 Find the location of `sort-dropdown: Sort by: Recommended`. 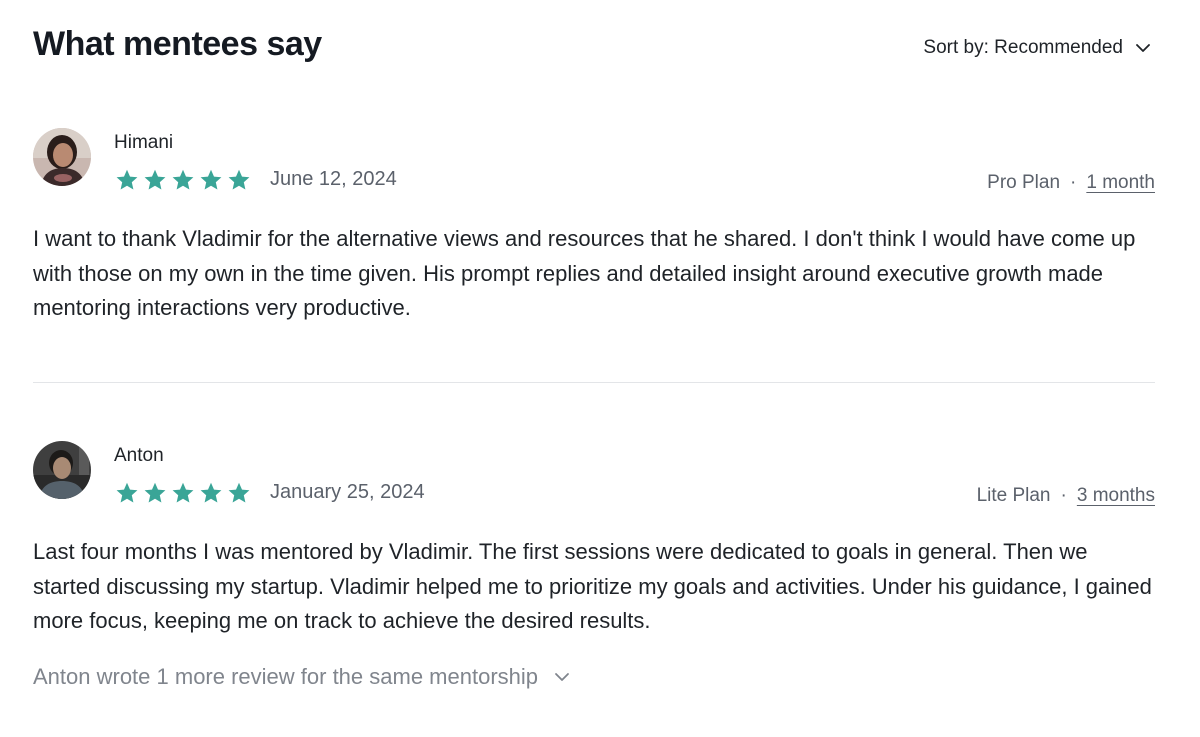

sort-dropdown: Sort by: Recommended is located at coordinates (1039, 48).